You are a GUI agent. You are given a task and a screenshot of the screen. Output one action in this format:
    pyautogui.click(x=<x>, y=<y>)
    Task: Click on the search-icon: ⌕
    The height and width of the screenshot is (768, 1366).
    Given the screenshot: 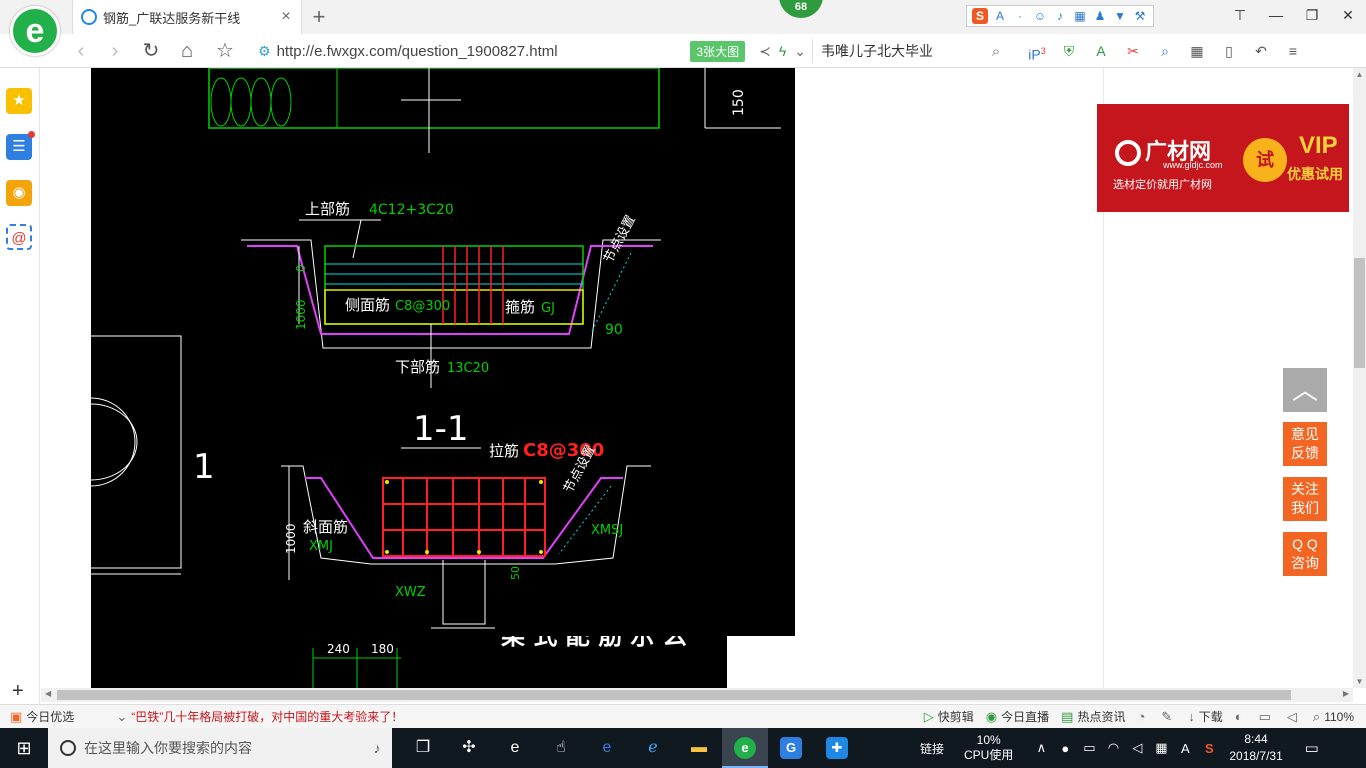 What is the action you would take?
    pyautogui.click(x=996, y=51)
    